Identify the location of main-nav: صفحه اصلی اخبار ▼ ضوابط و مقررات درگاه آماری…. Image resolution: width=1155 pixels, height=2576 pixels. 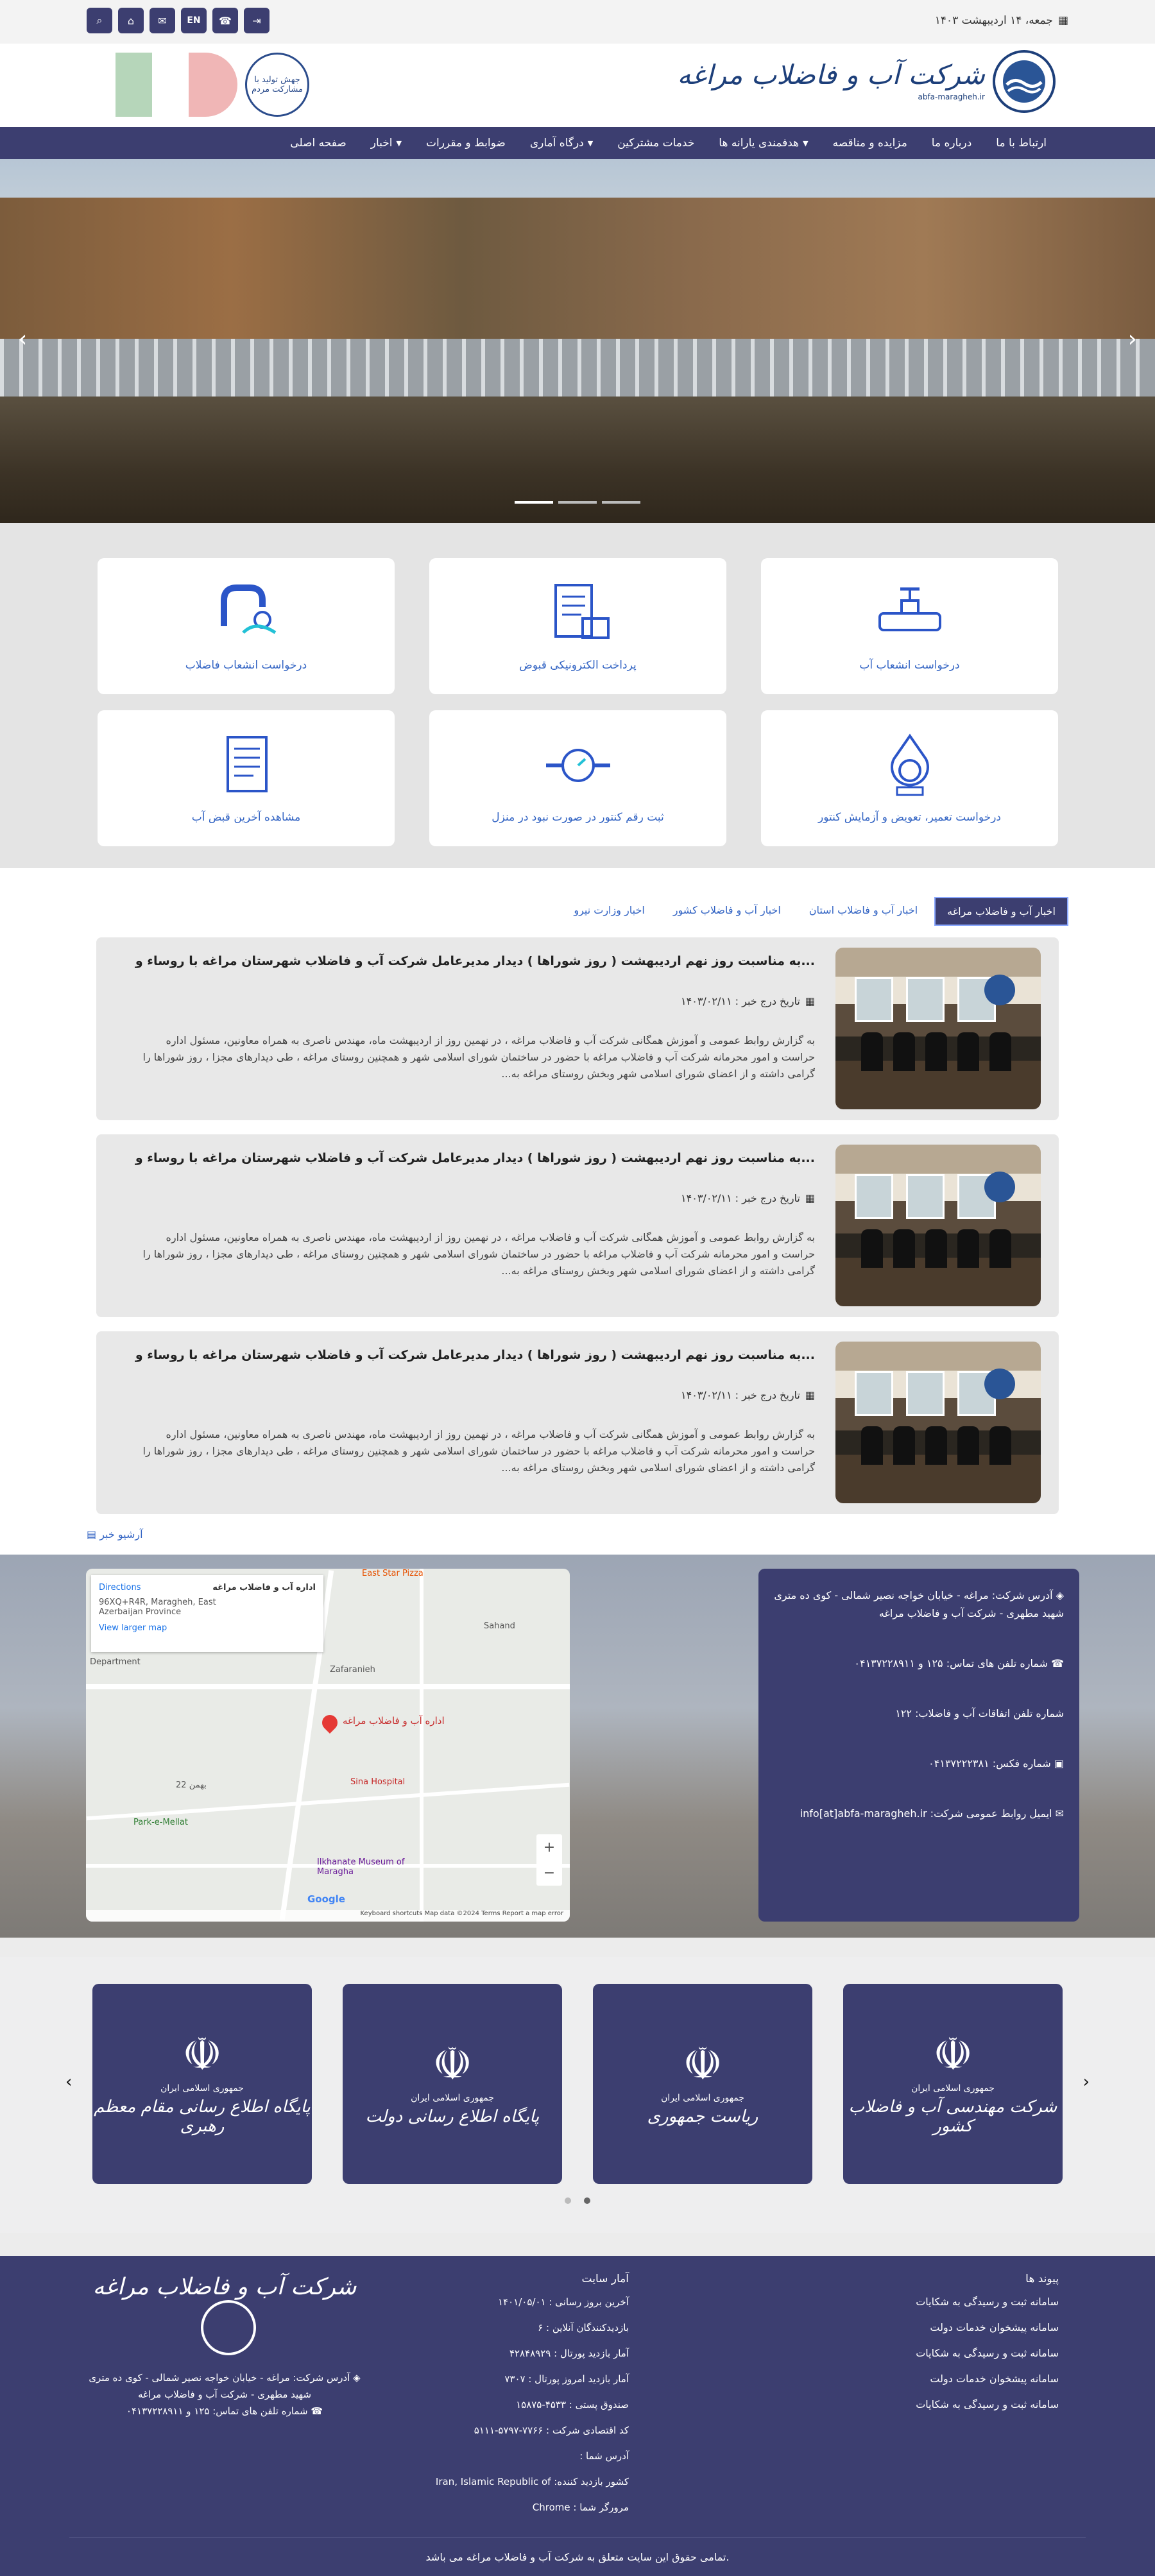
(577, 143).